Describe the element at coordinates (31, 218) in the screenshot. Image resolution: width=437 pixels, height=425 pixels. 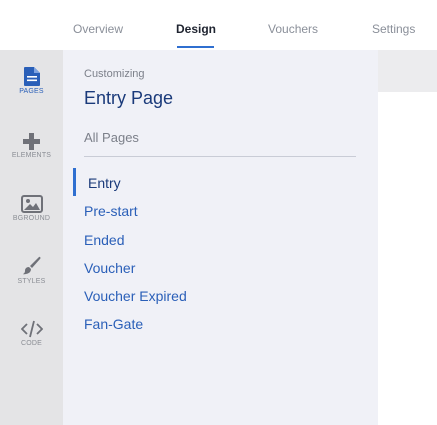
I see `rail-label-bground: BGROUND` at that location.